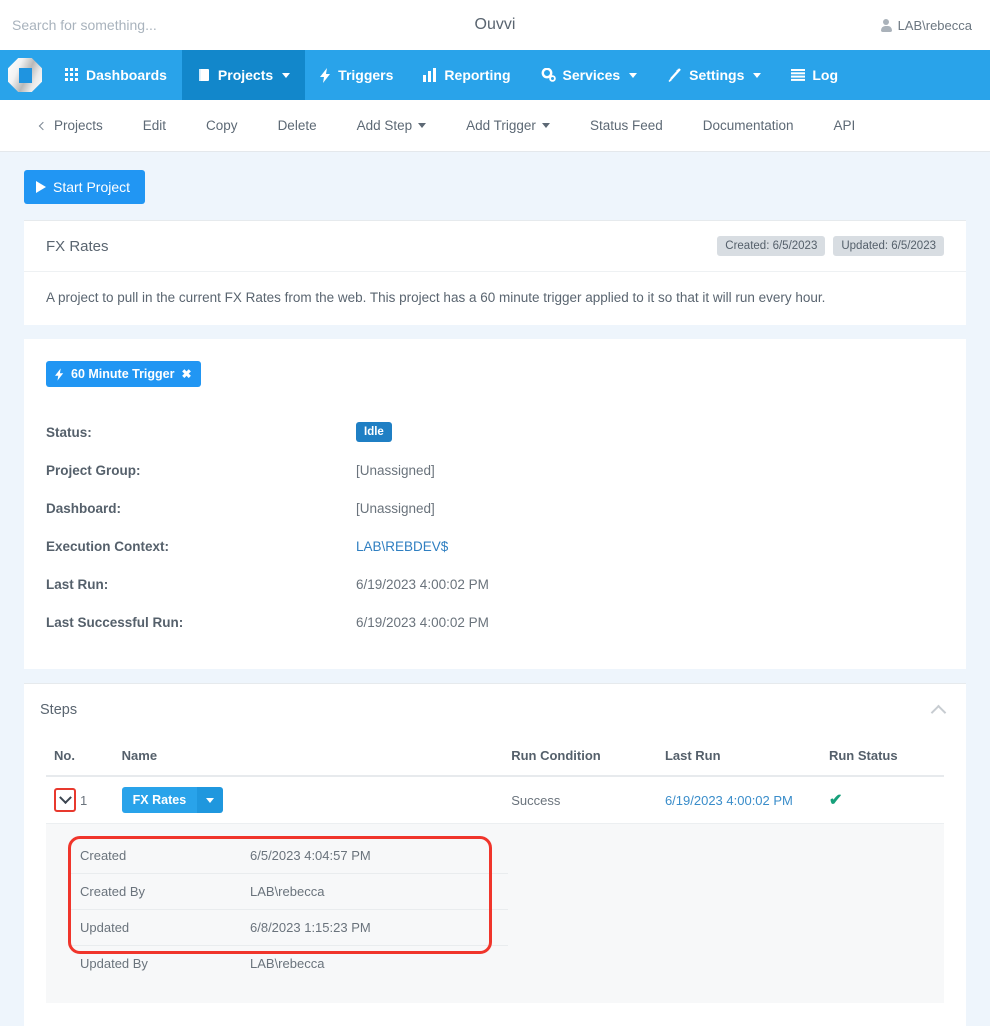 This screenshot has width=990, height=1026. What do you see at coordinates (160, 25) in the screenshot?
I see `search-input` at bounding box center [160, 25].